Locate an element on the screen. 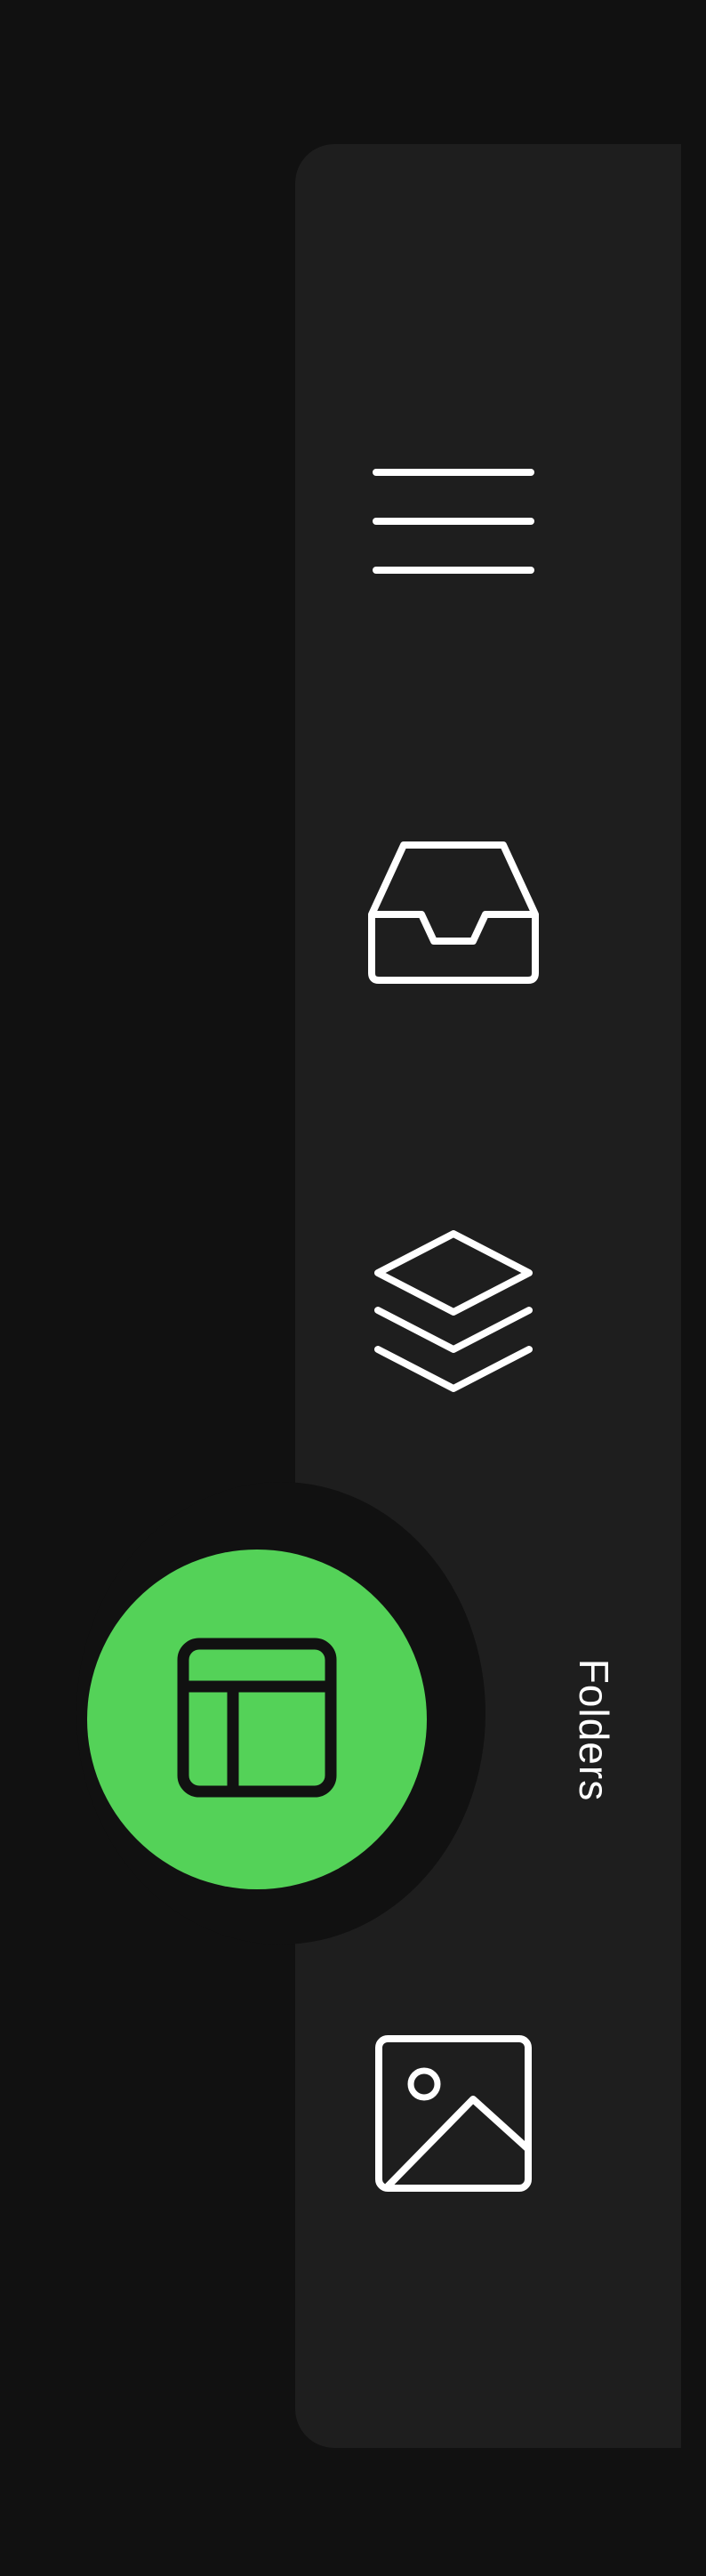 This screenshot has width=706, height=2576. nav-item-folders is located at coordinates (257, 1719).